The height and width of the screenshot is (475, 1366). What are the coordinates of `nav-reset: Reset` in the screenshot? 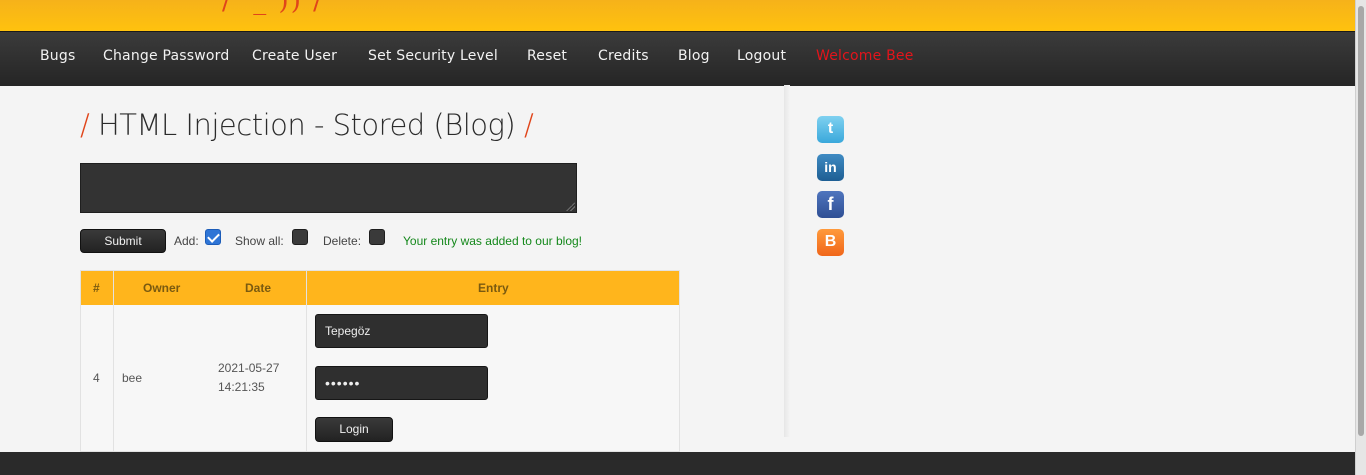 It's located at (547, 56).